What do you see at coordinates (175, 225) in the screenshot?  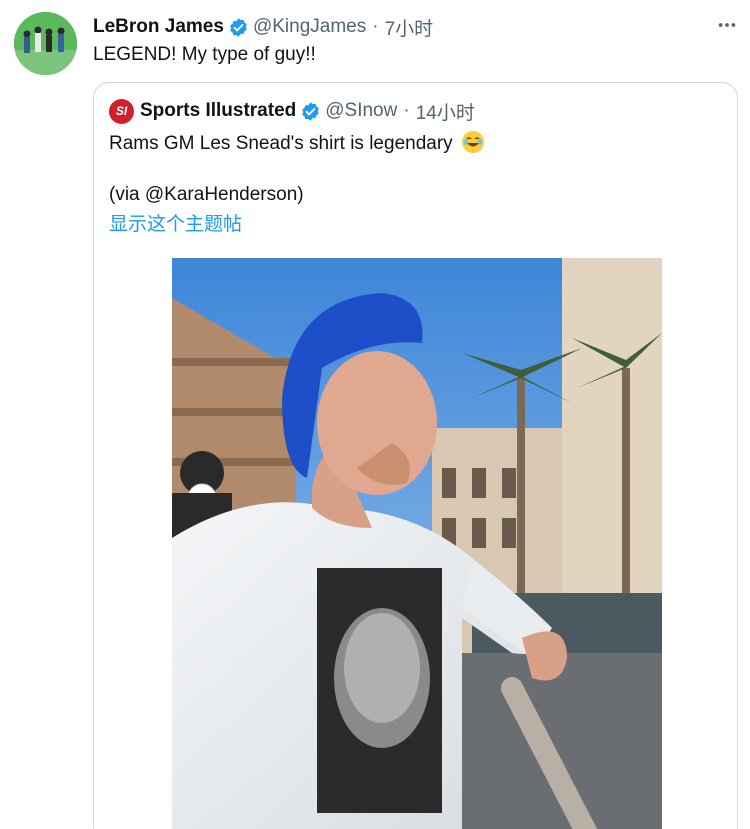 I see `show-thread-link: 显示这个主题帖` at bounding box center [175, 225].